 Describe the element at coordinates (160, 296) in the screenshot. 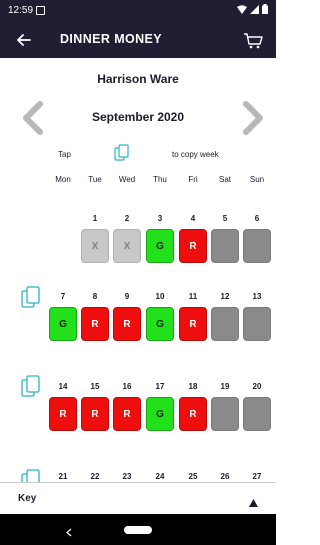

I see `day-number: 10` at that location.